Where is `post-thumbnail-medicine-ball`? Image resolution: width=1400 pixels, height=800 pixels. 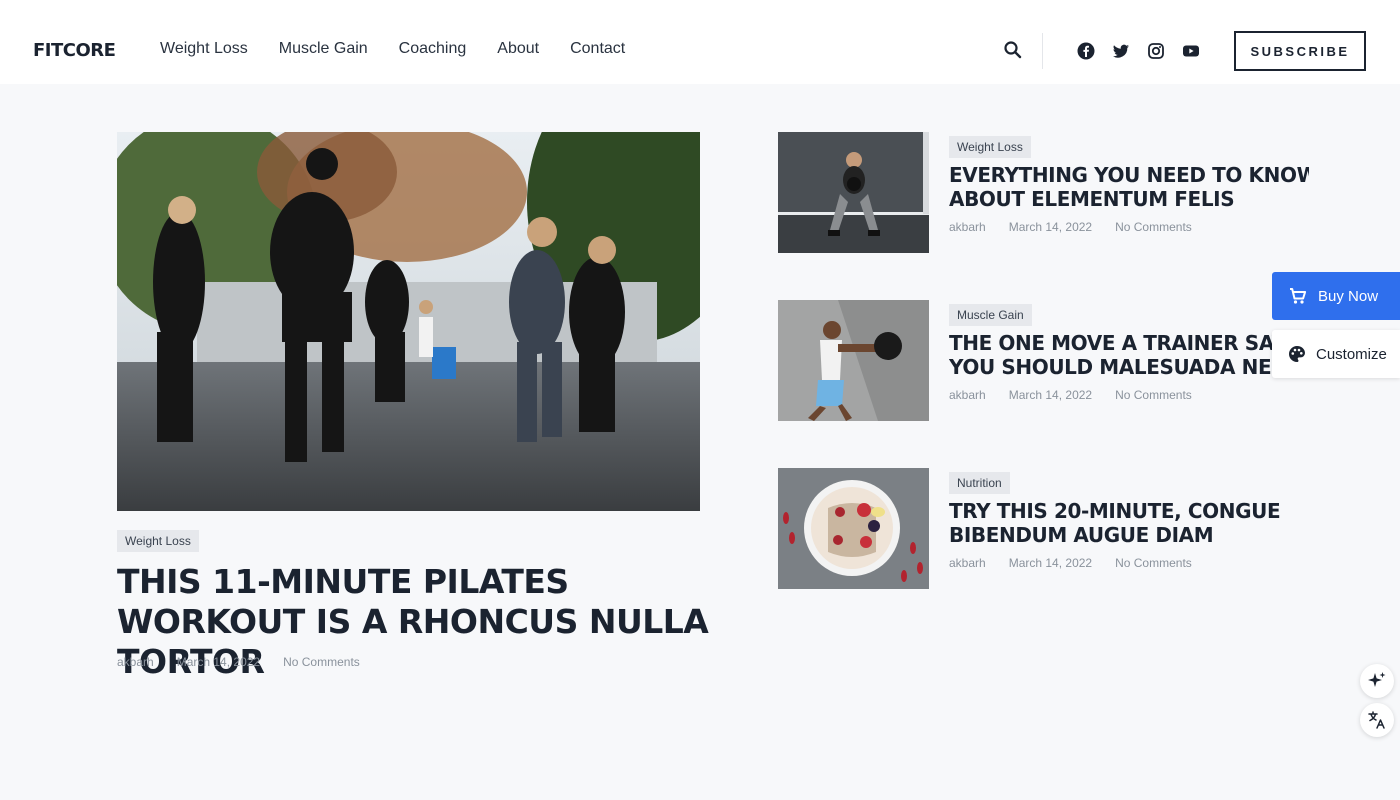 post-thumbnail-medicine-ball is located at coordinates (853, 360).